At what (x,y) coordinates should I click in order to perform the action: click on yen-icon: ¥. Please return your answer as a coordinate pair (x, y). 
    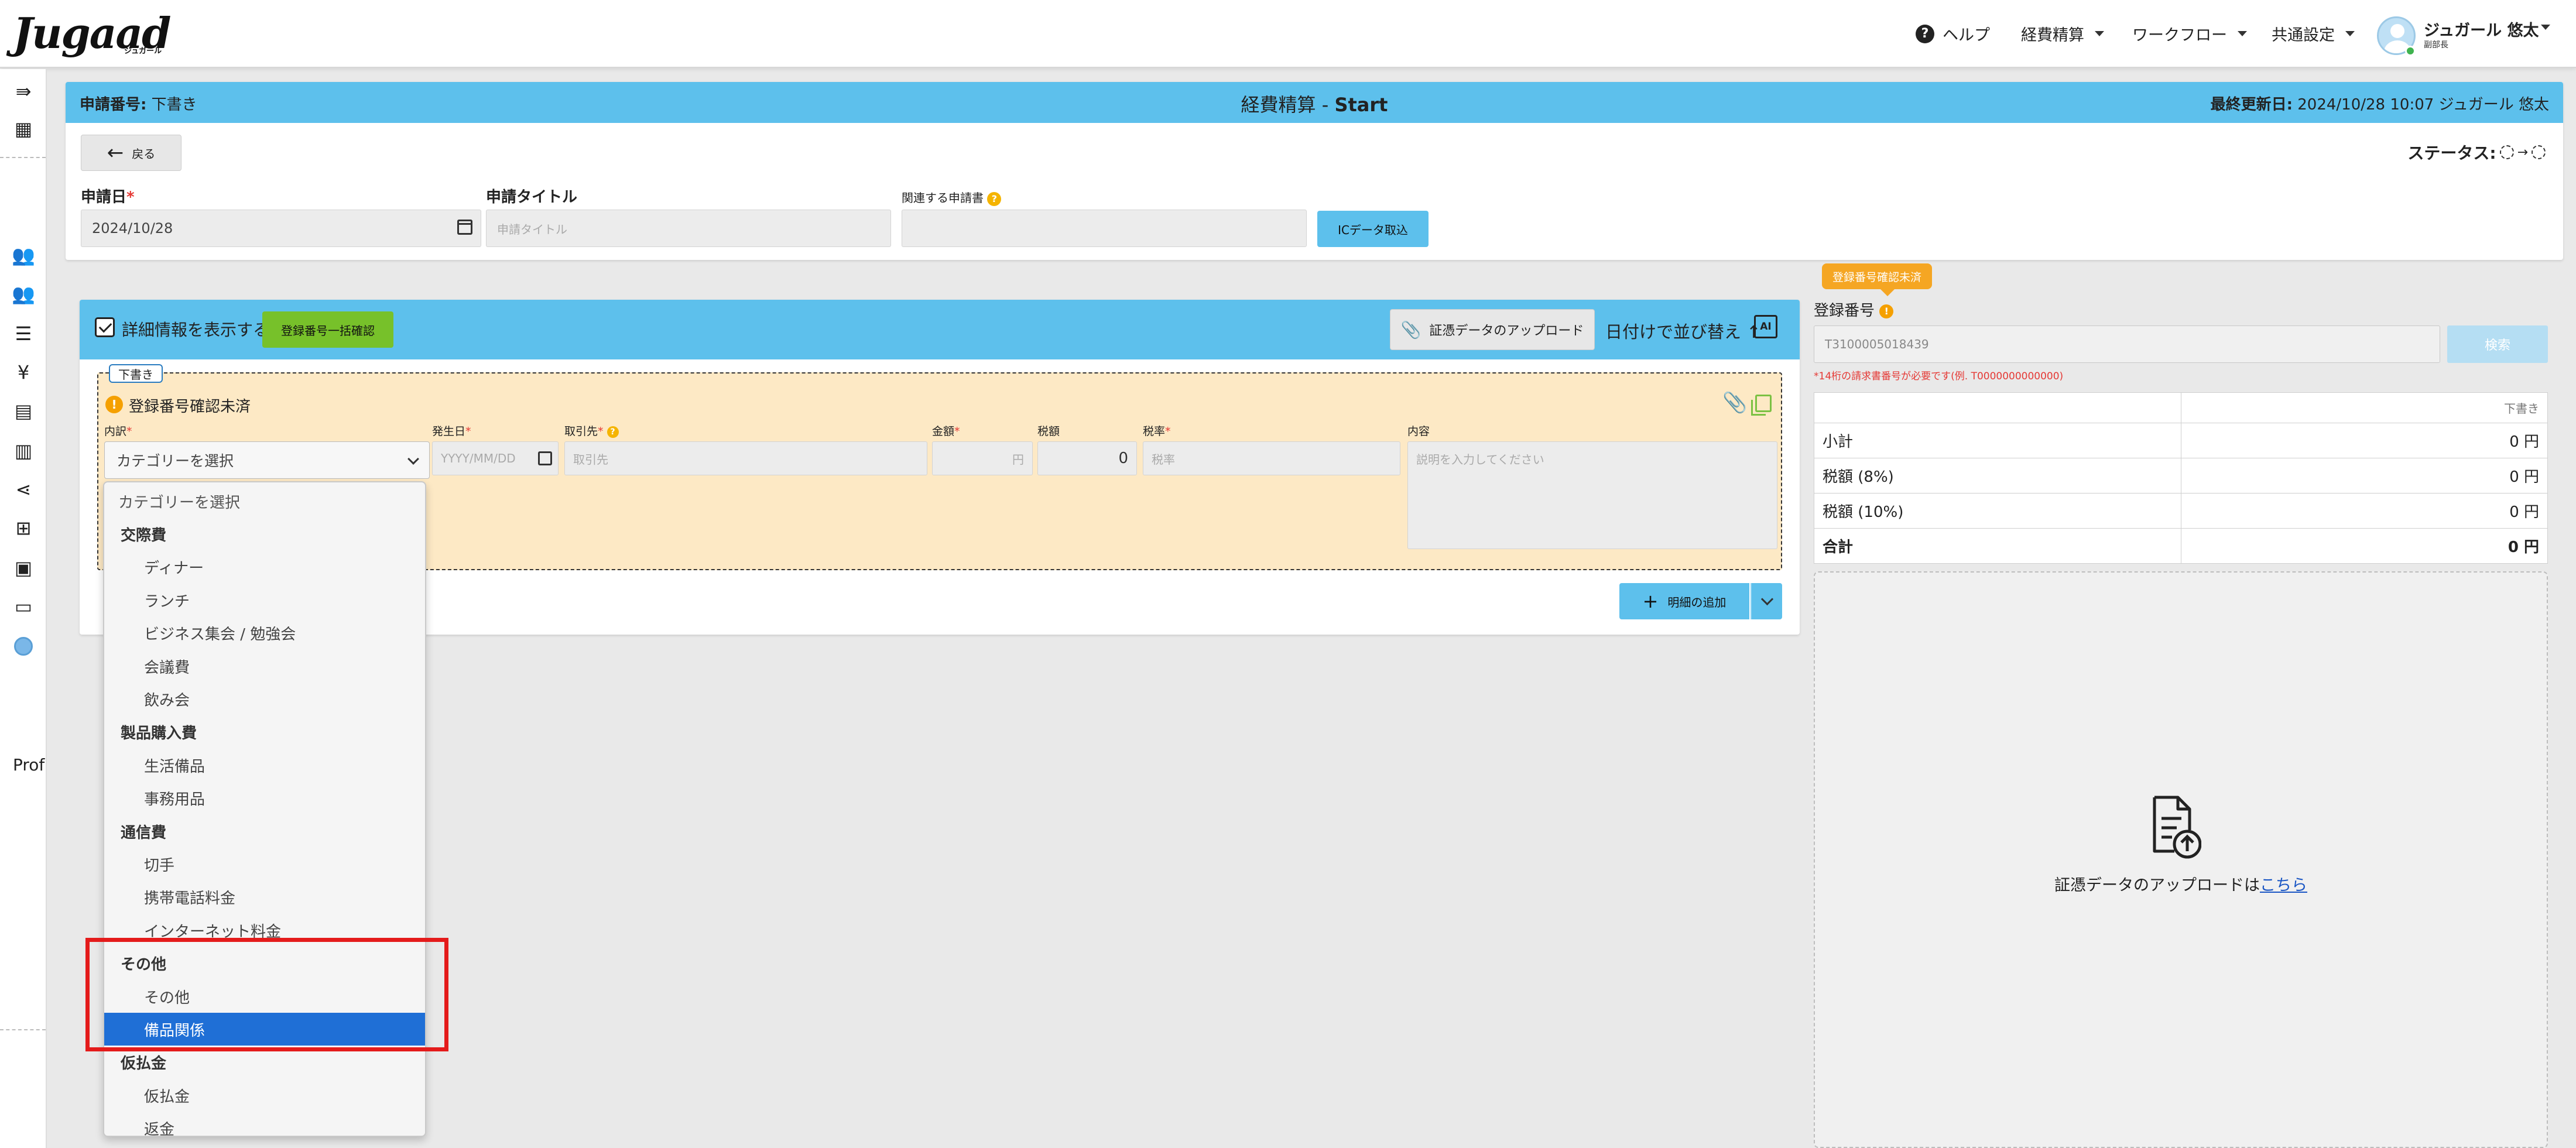
    Looking at the image, I should click on (23, 372).